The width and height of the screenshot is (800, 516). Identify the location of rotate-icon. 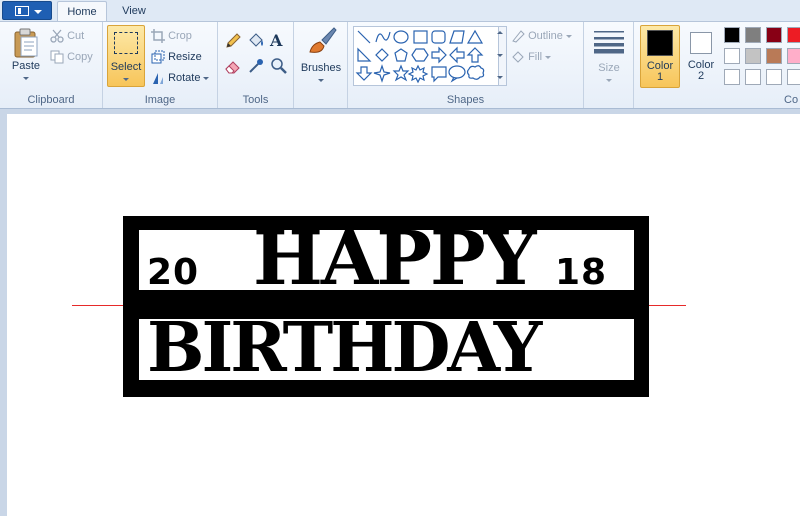
(158, 78).